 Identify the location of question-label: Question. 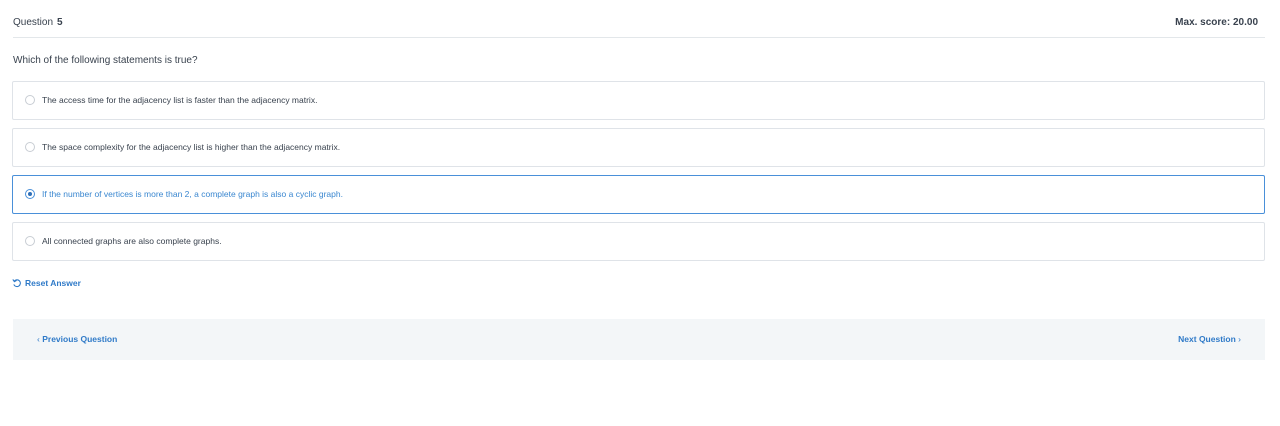
(33, 22).